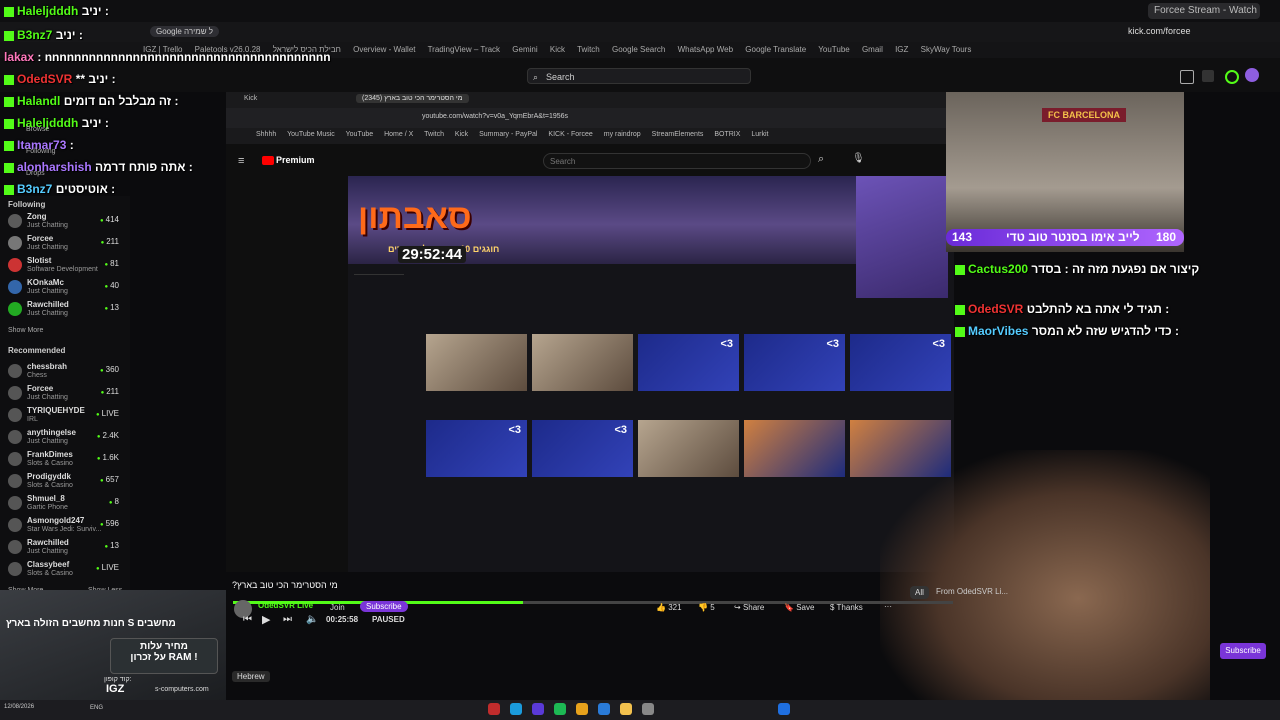 This screenshot has height=720, width=1280. Describe the element at coordinates (65, 461) in the screenshot. I see `sidebar-item-recommended: FrankDimesSlots & Casino 1.6K` at that location.